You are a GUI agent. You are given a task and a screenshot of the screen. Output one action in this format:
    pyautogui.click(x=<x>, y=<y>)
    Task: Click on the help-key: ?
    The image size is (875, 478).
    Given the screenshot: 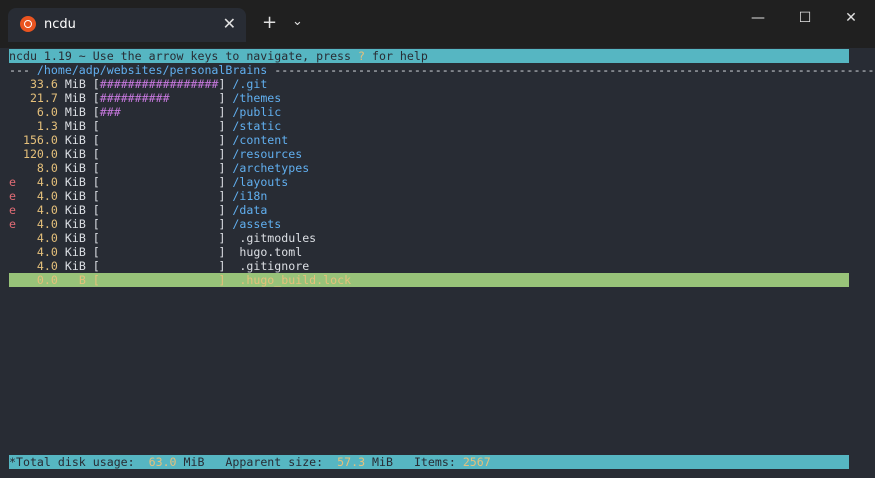 What is the action you would take?
    pyautogui.click(x=361, y=56)
    